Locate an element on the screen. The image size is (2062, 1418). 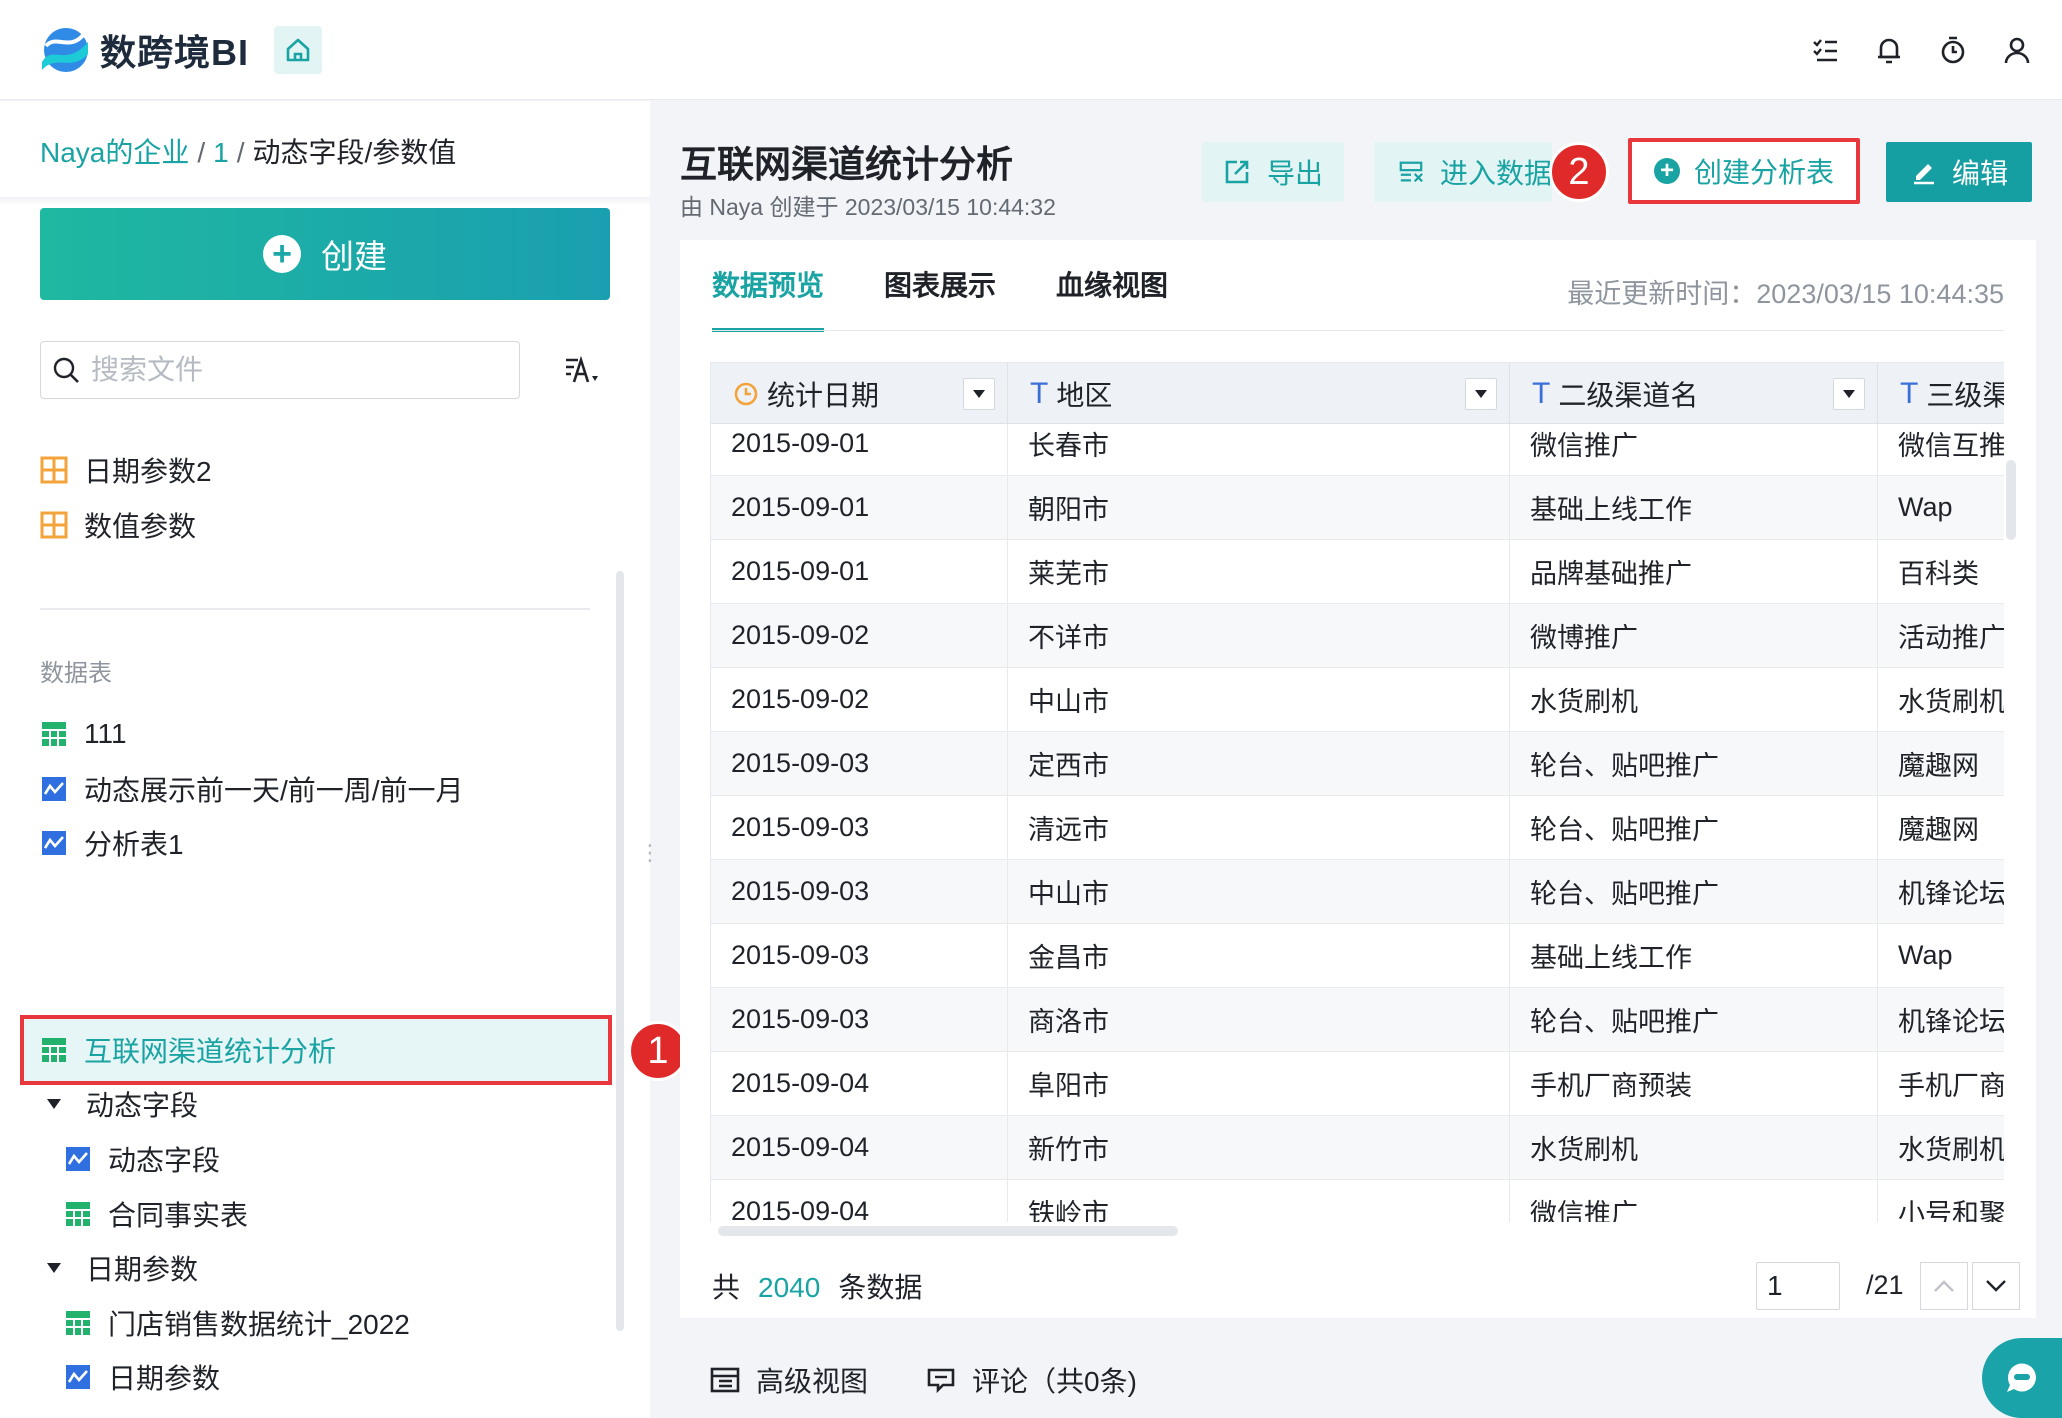
breadcrumb-item-enterprise: Naya的企业 is located at coordinates (114, 152).